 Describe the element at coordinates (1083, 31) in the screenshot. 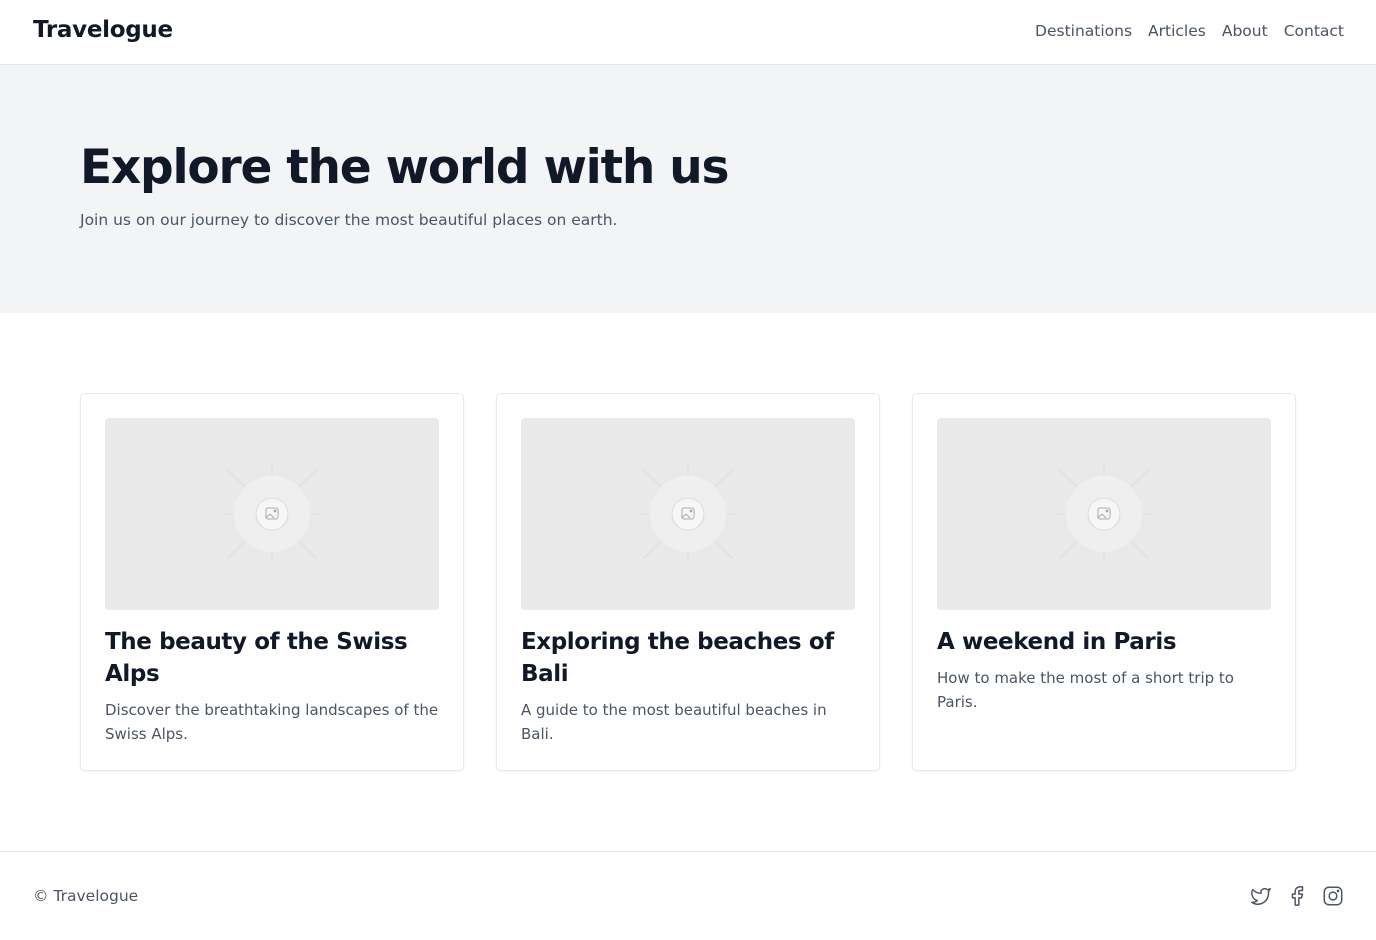

I see `nav-link-destinations: Destinations` at that location.